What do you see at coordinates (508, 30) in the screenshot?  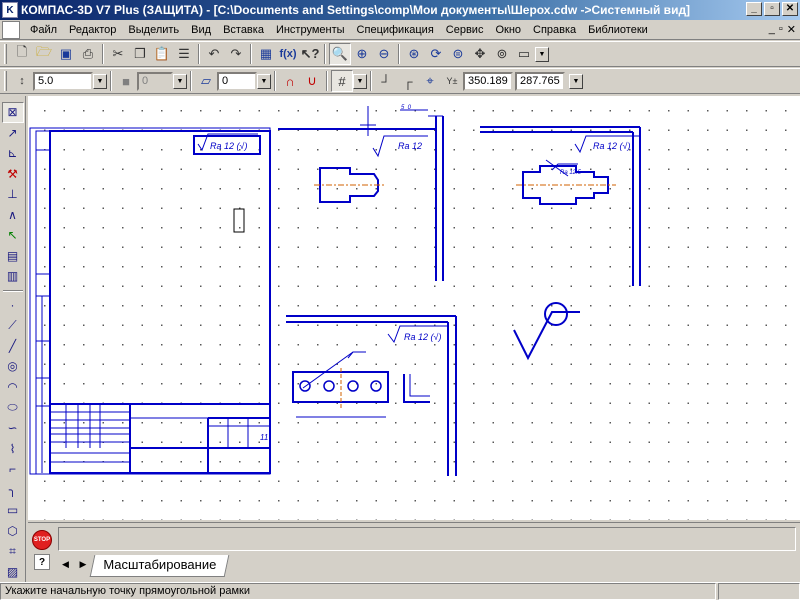 I see `menu-window: Окно` at bounding box center [508, 30].